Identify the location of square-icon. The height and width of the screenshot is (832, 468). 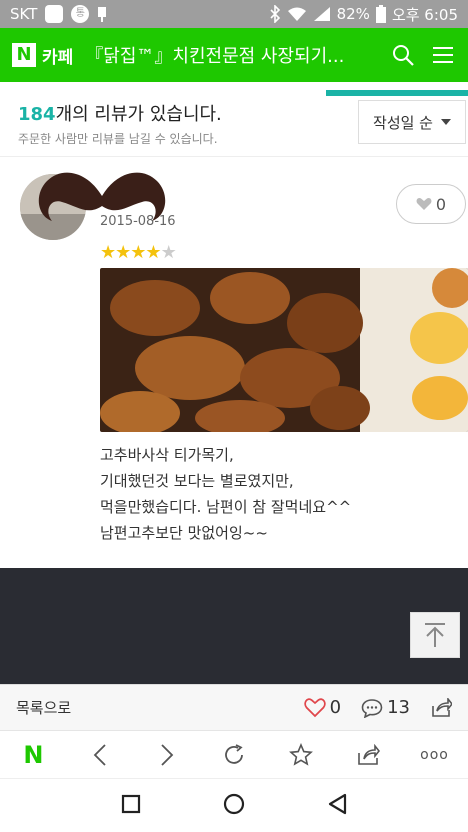
(131, 803).